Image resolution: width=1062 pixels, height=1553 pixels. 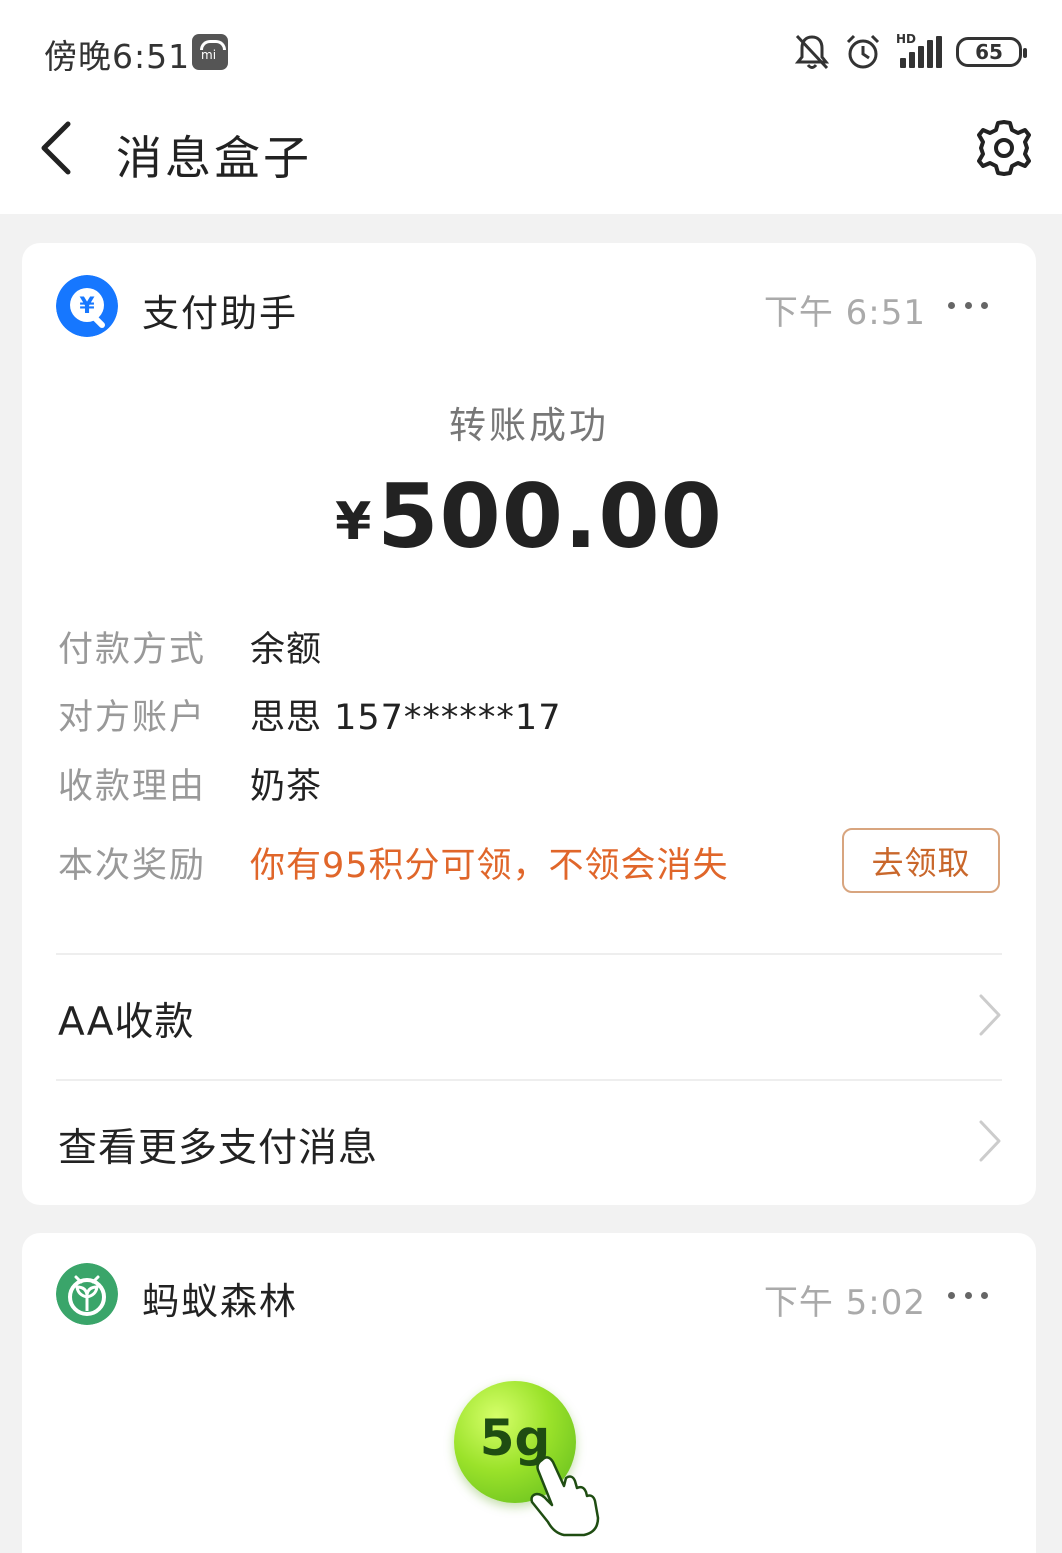 What do you see at coordinates (117, 56) in the screenshot?
I see `status-time: 傍晚6:51` at bounding box center [117, 56].